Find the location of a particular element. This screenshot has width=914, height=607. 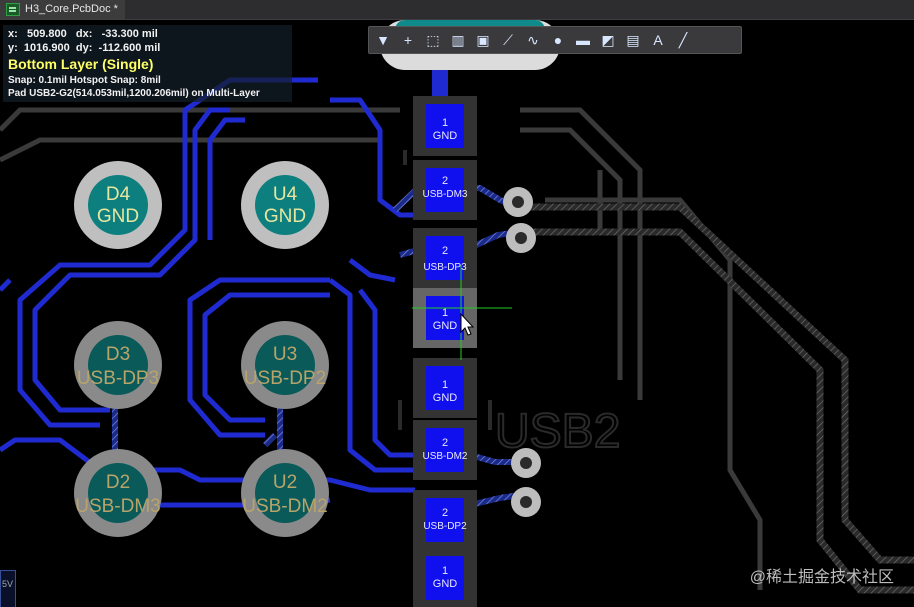

pad-d3: D3 USB-DP3 is located at coordinates (118, 365).